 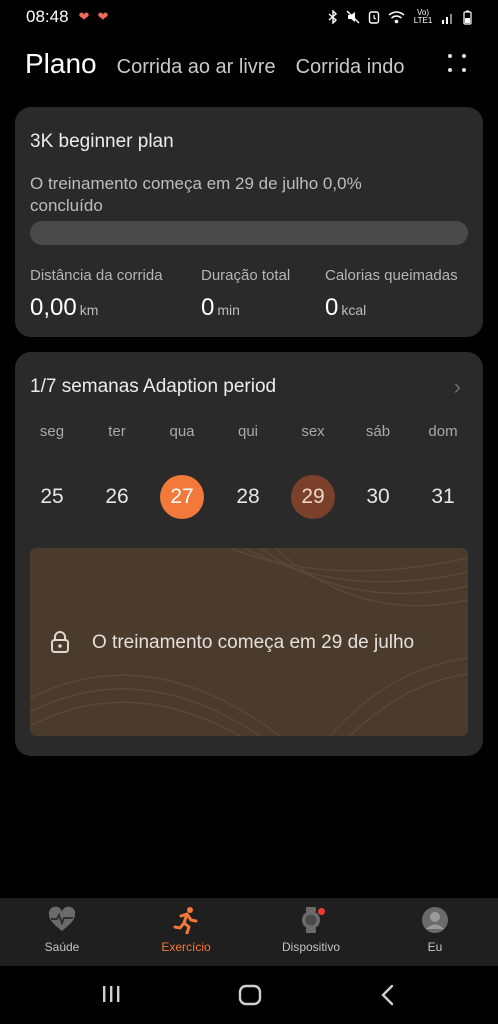 I want to click on weekday-label: seg, so click(x=52, y=431).